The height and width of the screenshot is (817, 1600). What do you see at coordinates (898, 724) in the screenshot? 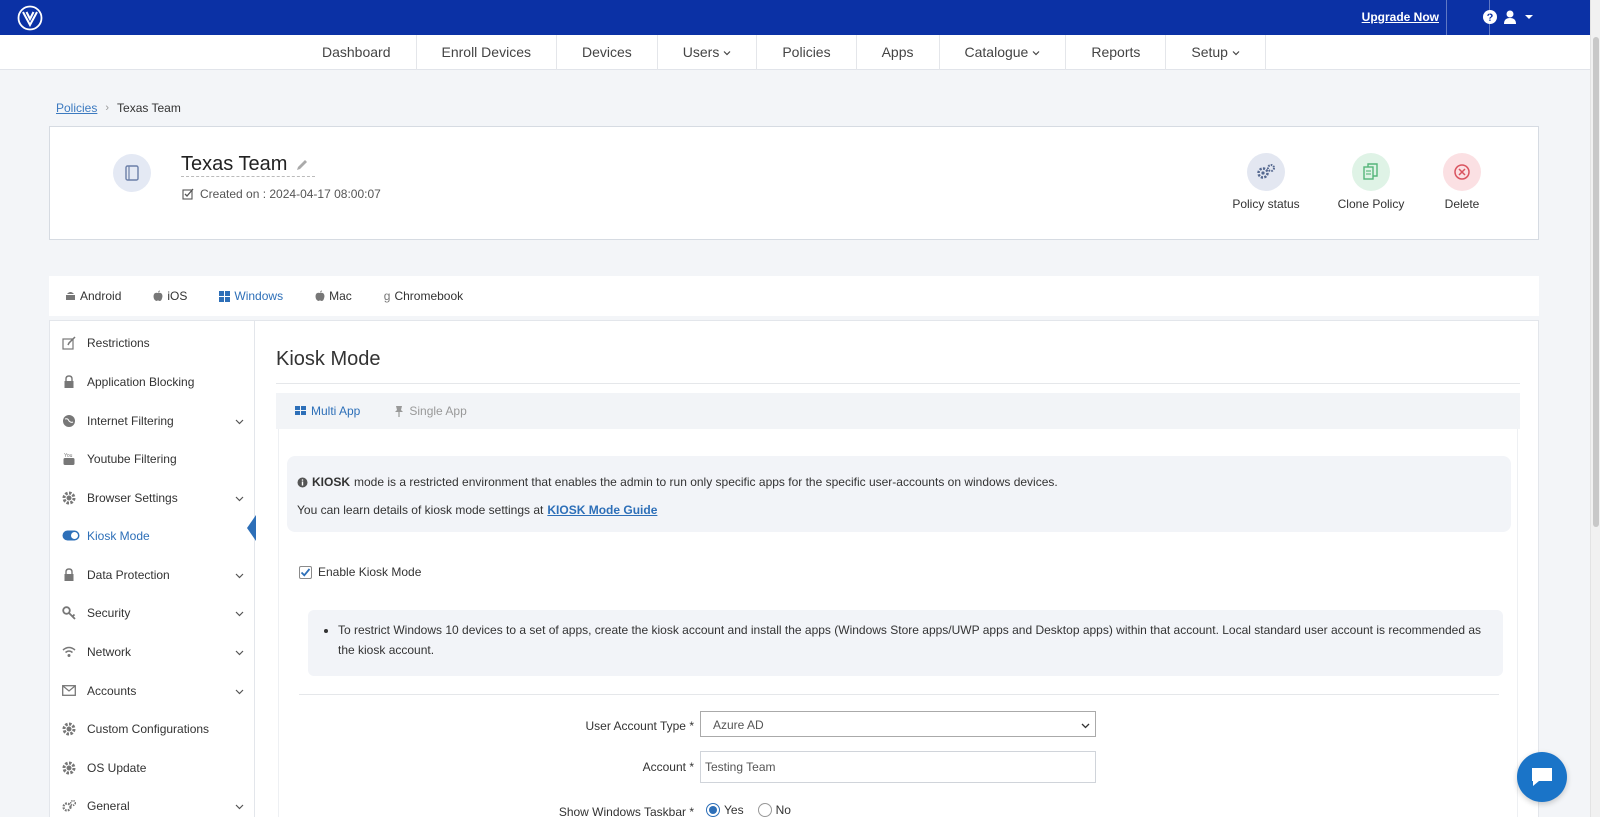
I see `account-type-select: Azure AD` at bounding box center [898, 724].